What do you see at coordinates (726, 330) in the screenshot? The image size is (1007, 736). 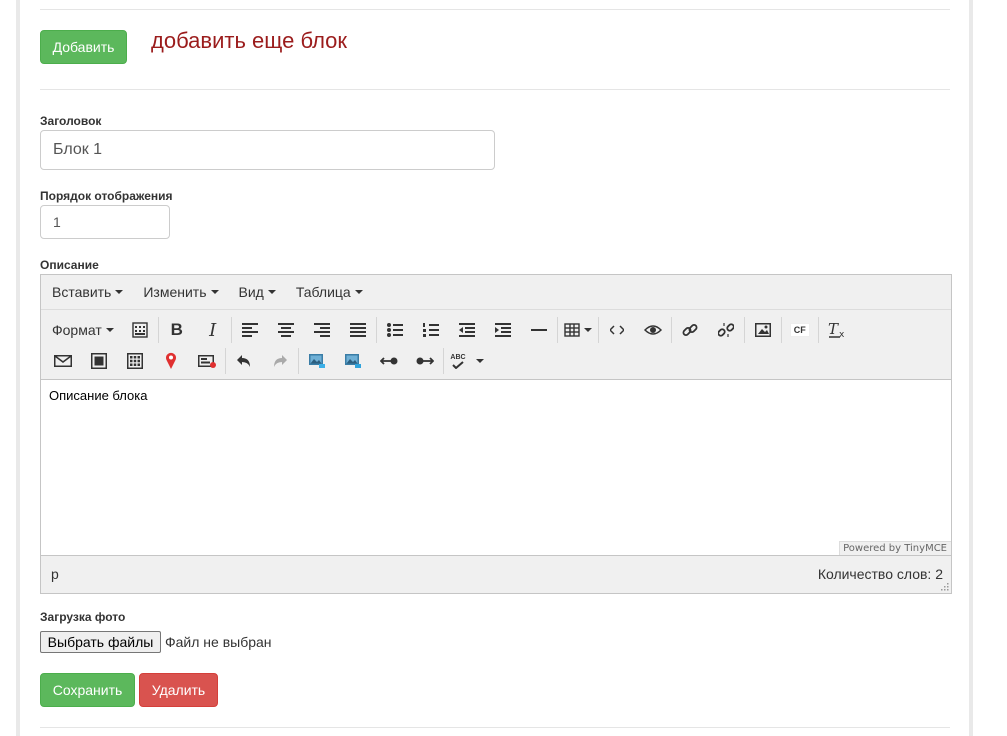 I see `unlink-icon` at bounding box center [726, 330].